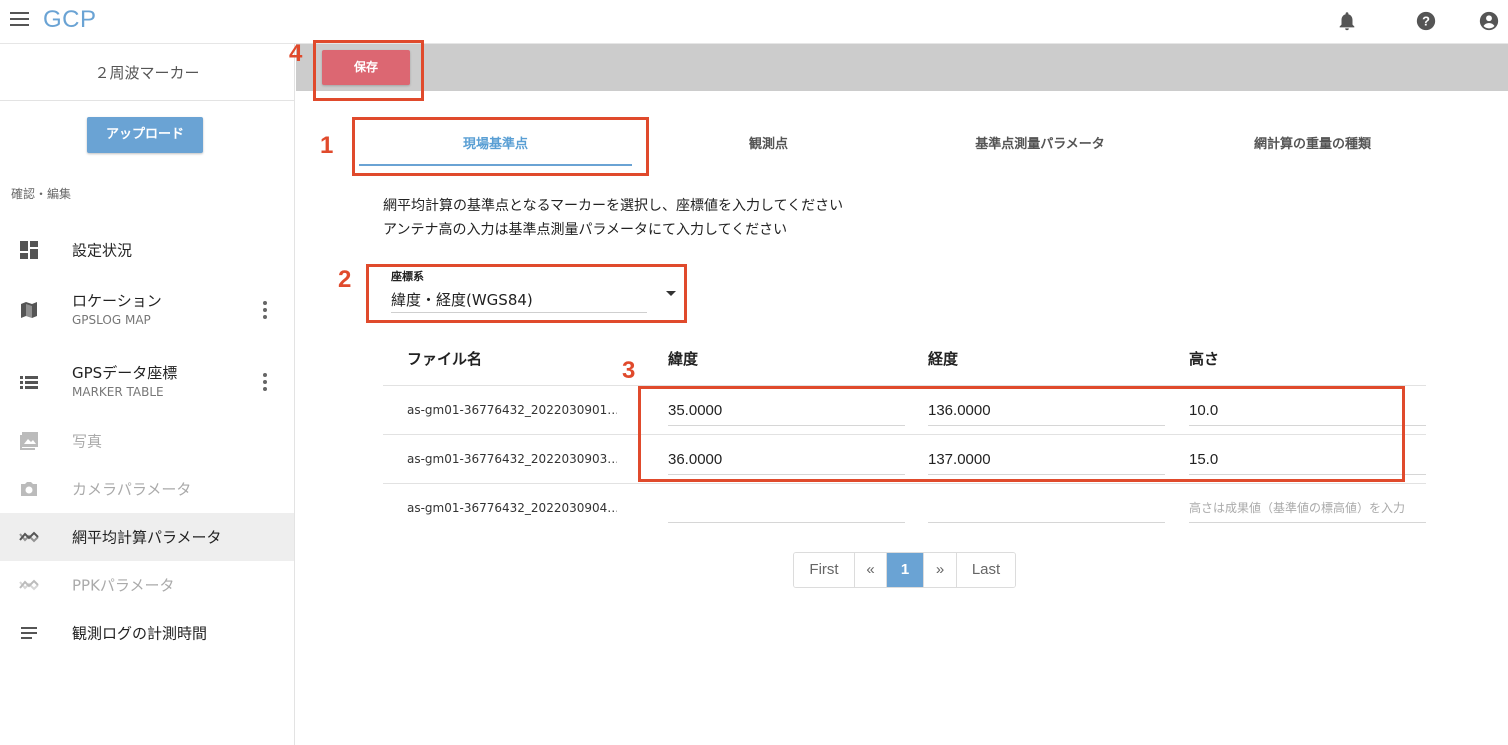 The height and width of the screenshot is (745, 1508). What do you see at coordinates (943, 359) in the screenshot?
I see `column-header-lon: 経度` at bounding box center [943, 359].